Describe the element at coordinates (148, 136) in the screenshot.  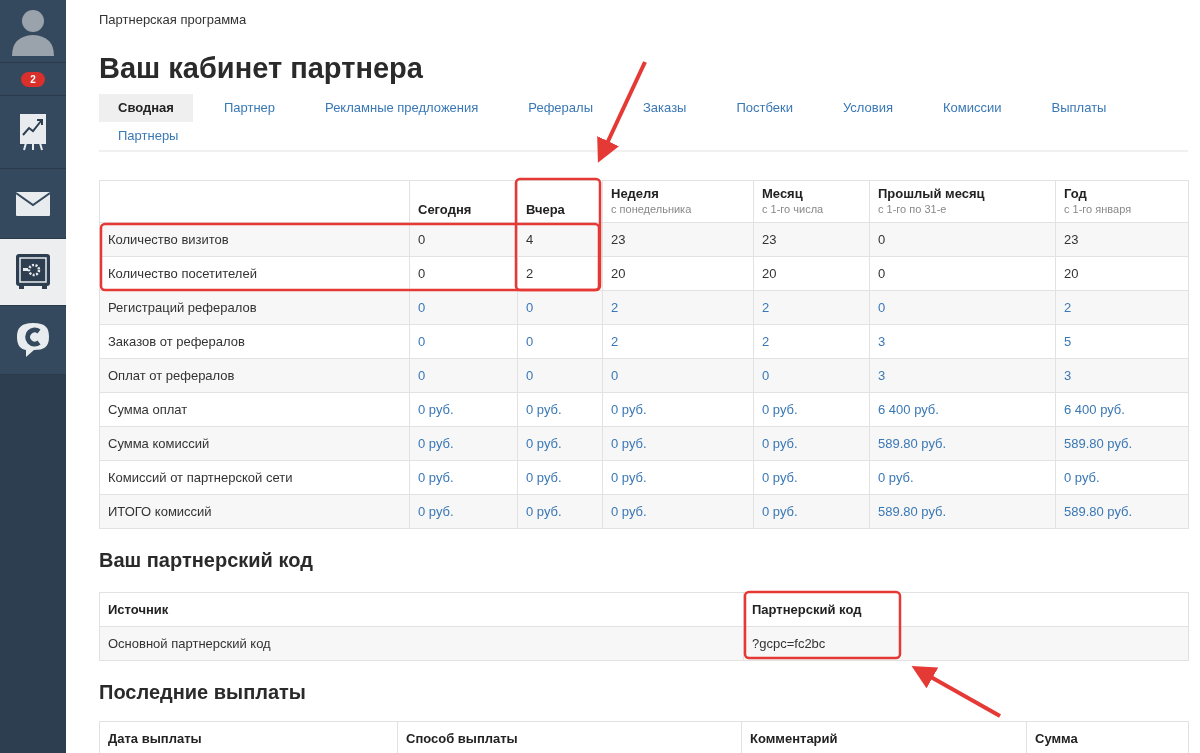
I see `tab: Партнеры` at that location.